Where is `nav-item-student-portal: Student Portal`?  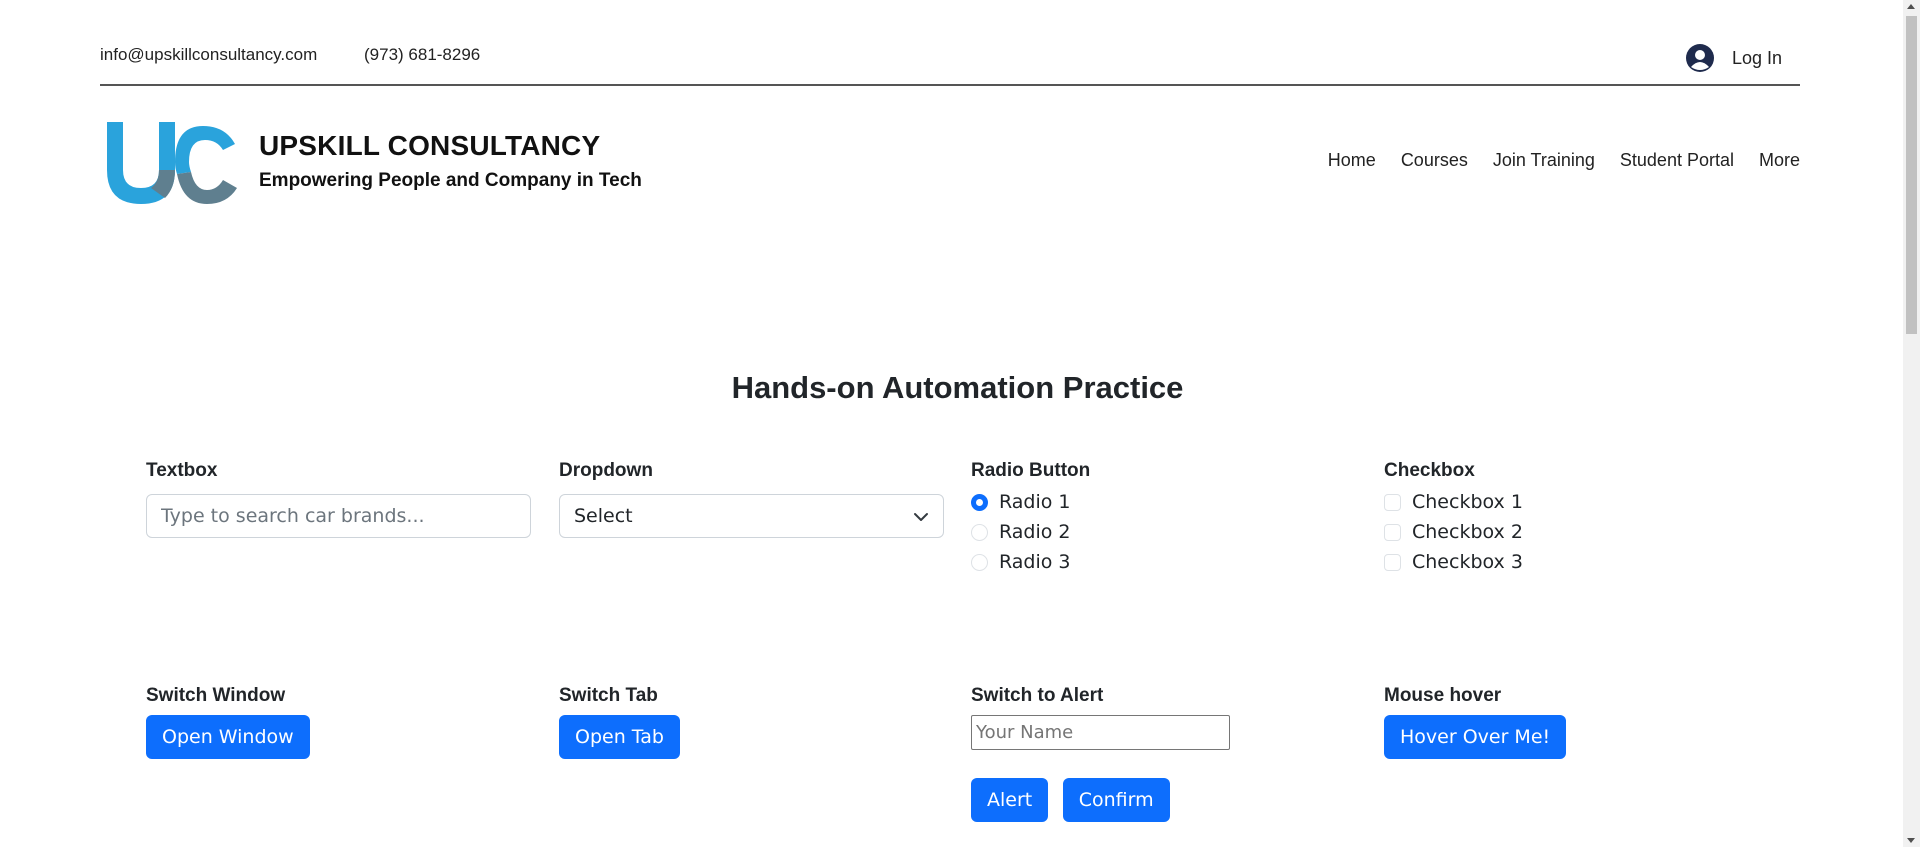
nav-item-student-portal: Student Portal is located at coordinates (1677, 160).